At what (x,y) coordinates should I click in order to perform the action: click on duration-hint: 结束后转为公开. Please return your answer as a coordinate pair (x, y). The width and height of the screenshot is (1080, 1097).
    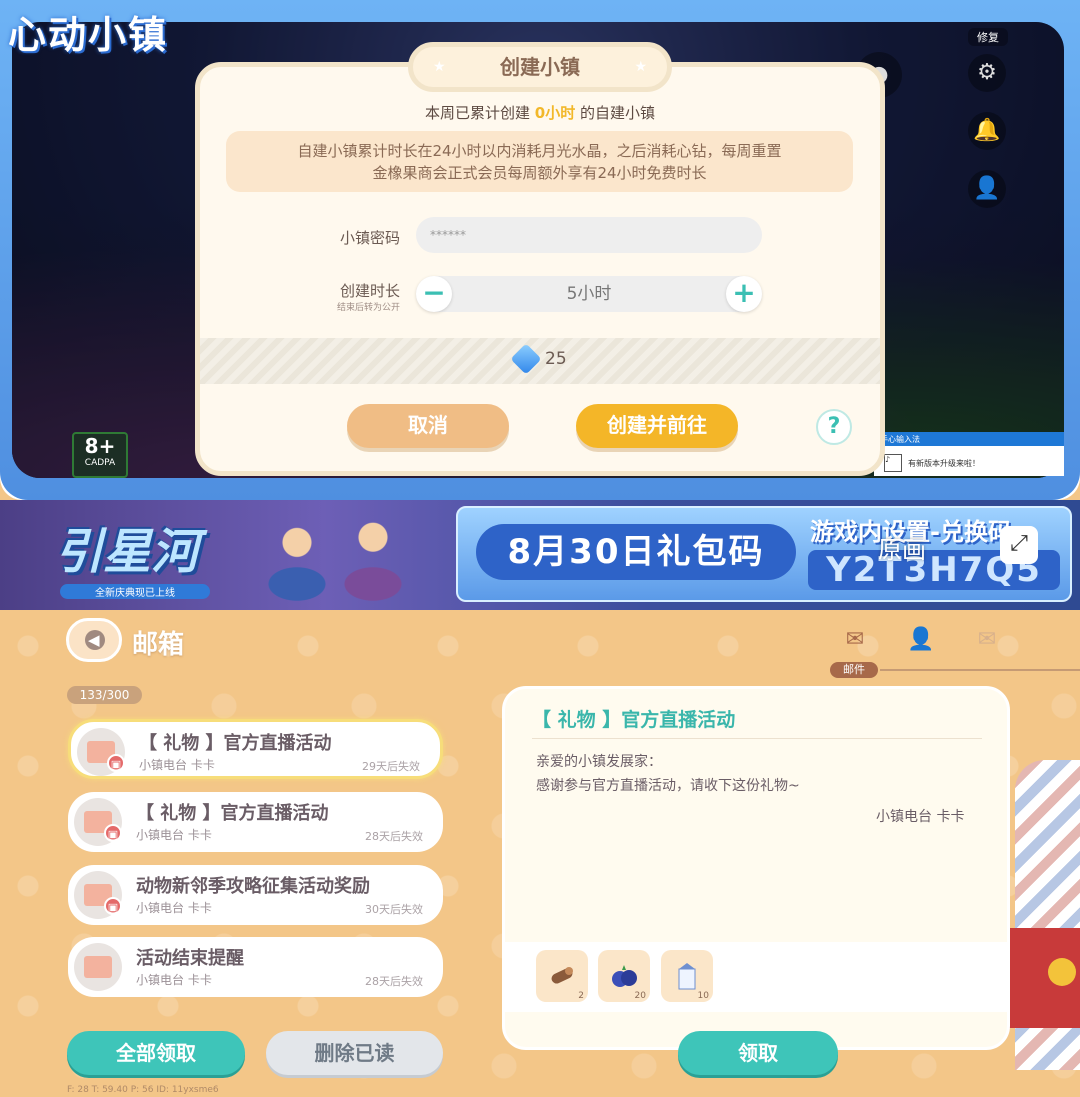
    Looking at the image, I should click on (368, 308).